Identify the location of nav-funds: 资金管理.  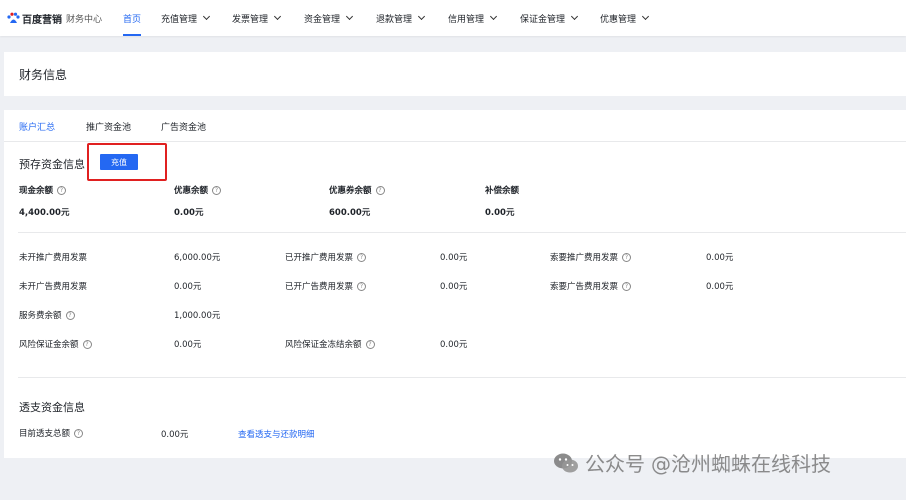
(329, 18).